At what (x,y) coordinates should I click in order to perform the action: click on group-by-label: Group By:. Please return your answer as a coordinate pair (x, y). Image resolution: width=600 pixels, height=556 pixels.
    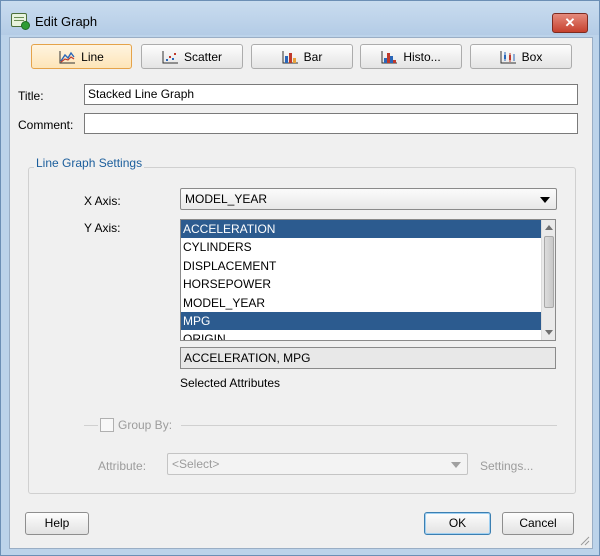
    Looking at the image, I should click on (145, 425).